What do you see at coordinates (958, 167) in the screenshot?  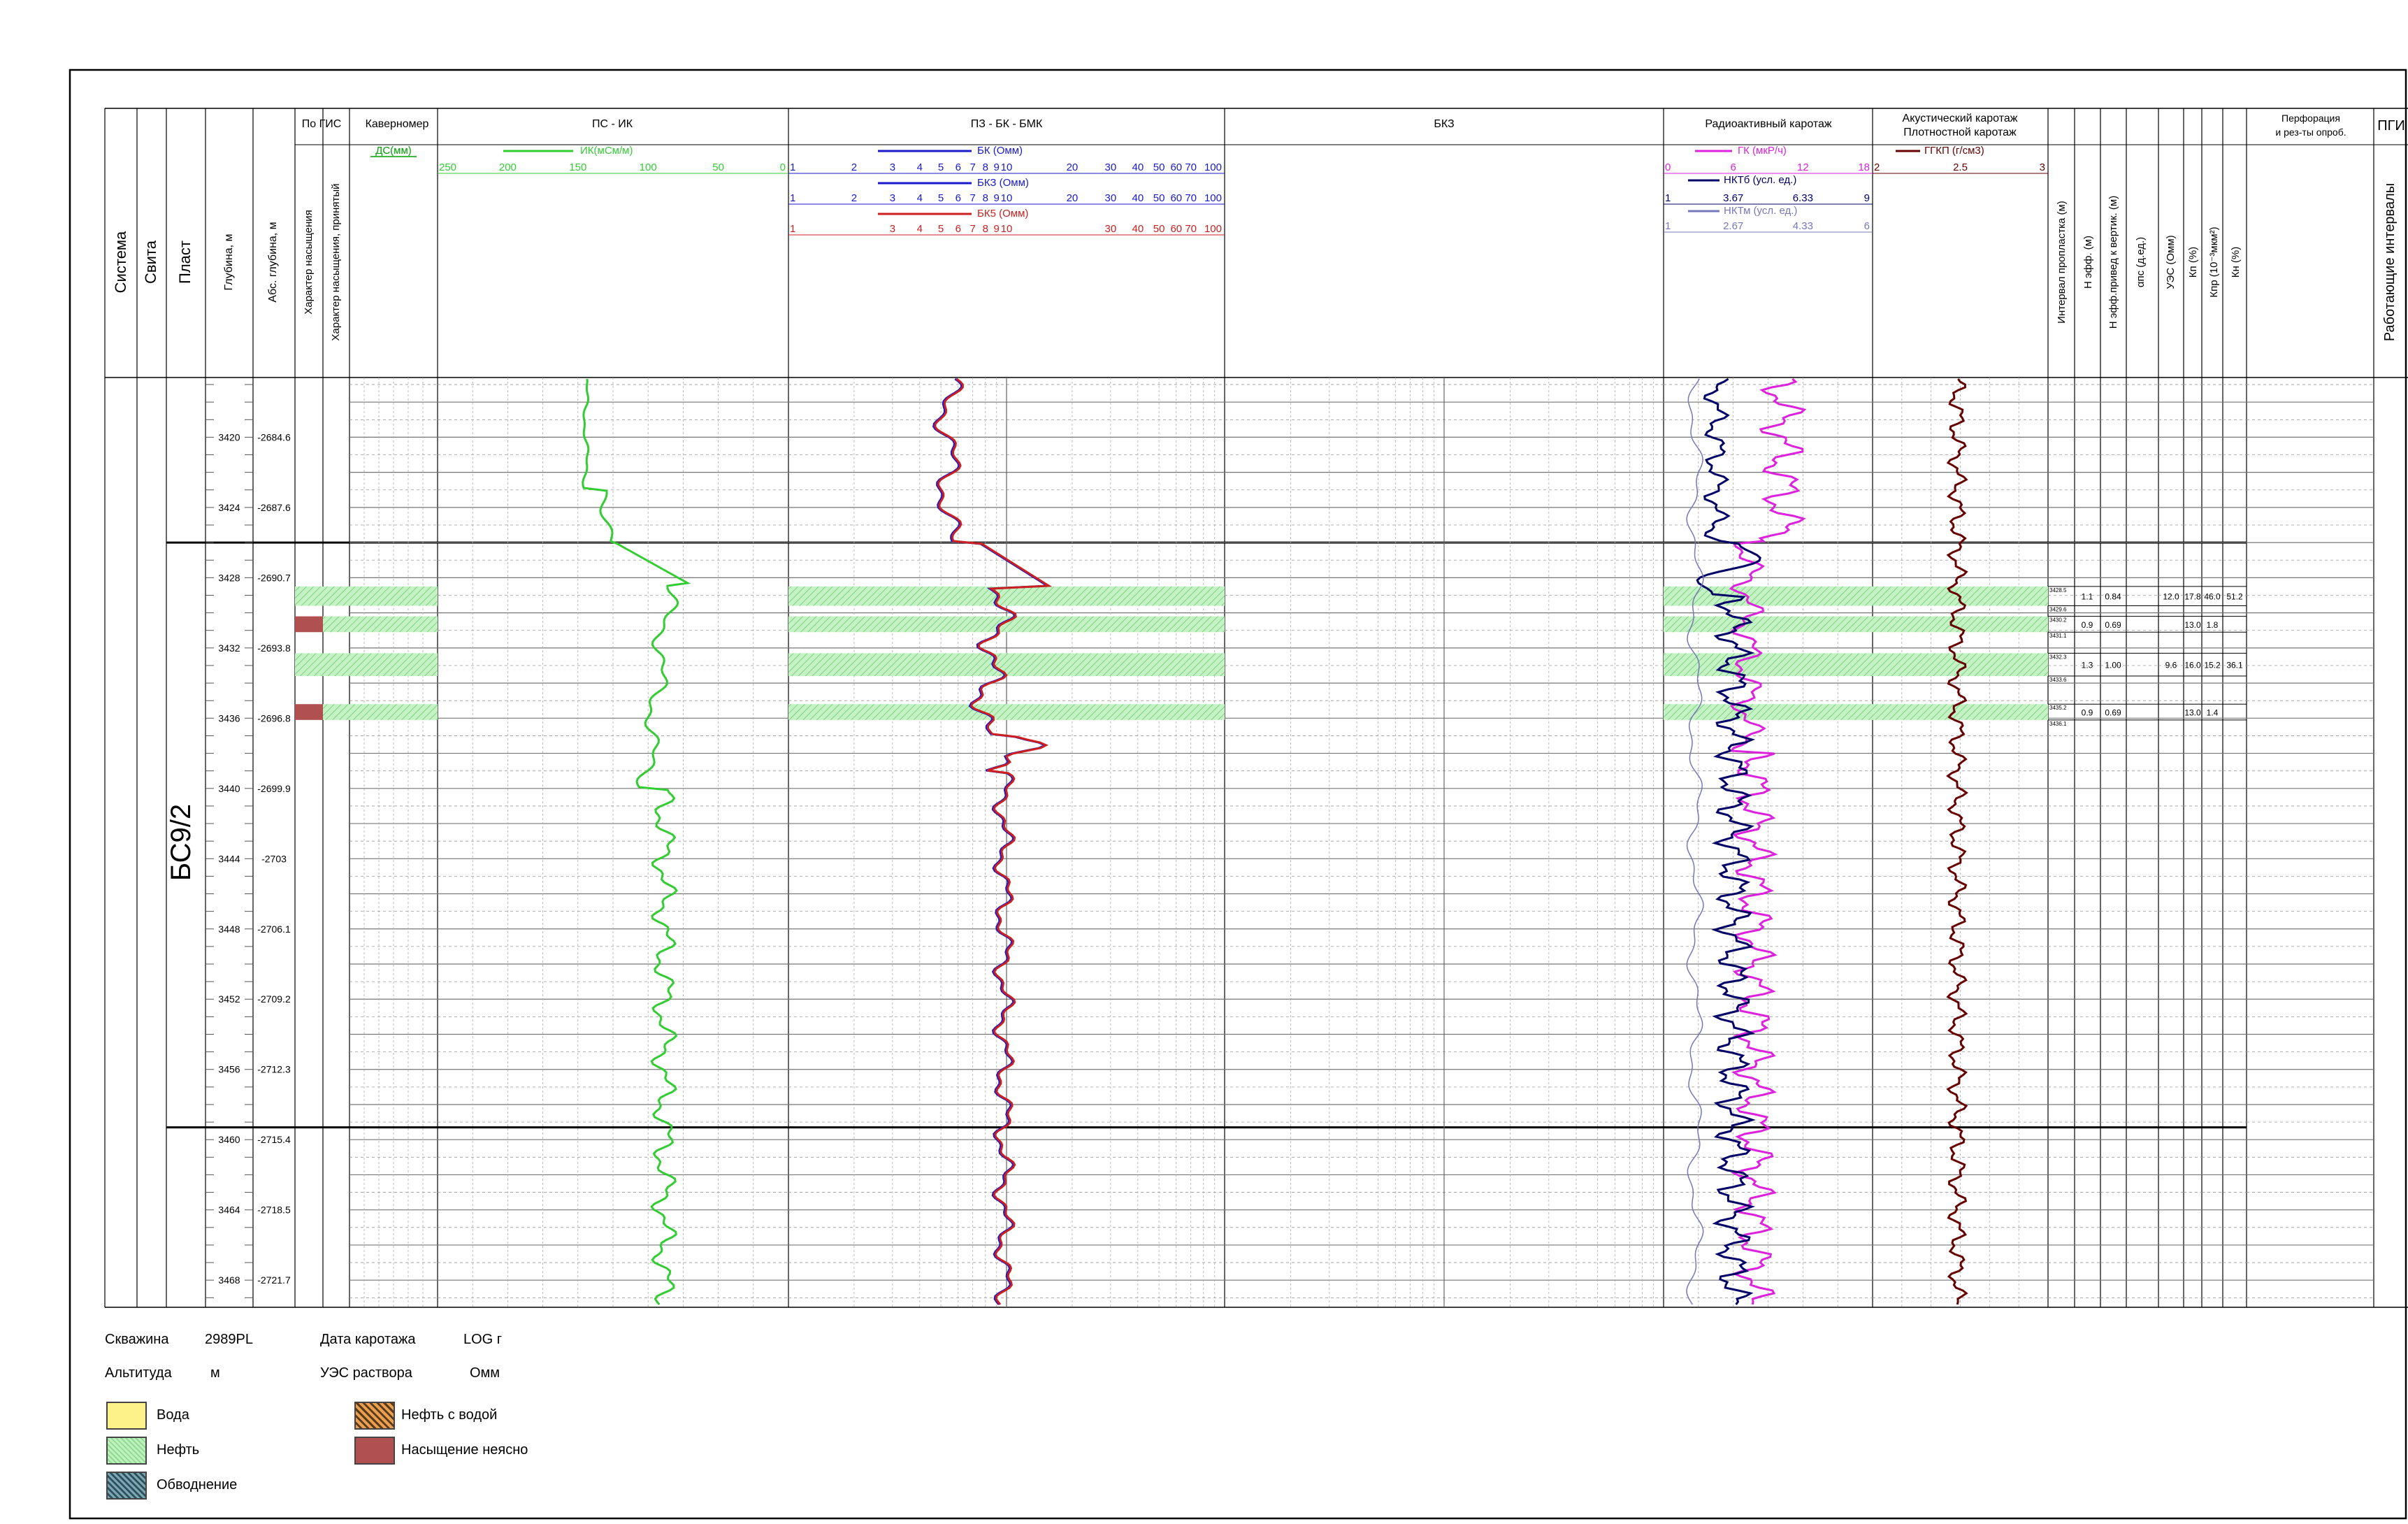 I see `bk-scale-tick: 6` at bounding box center [958, 167].